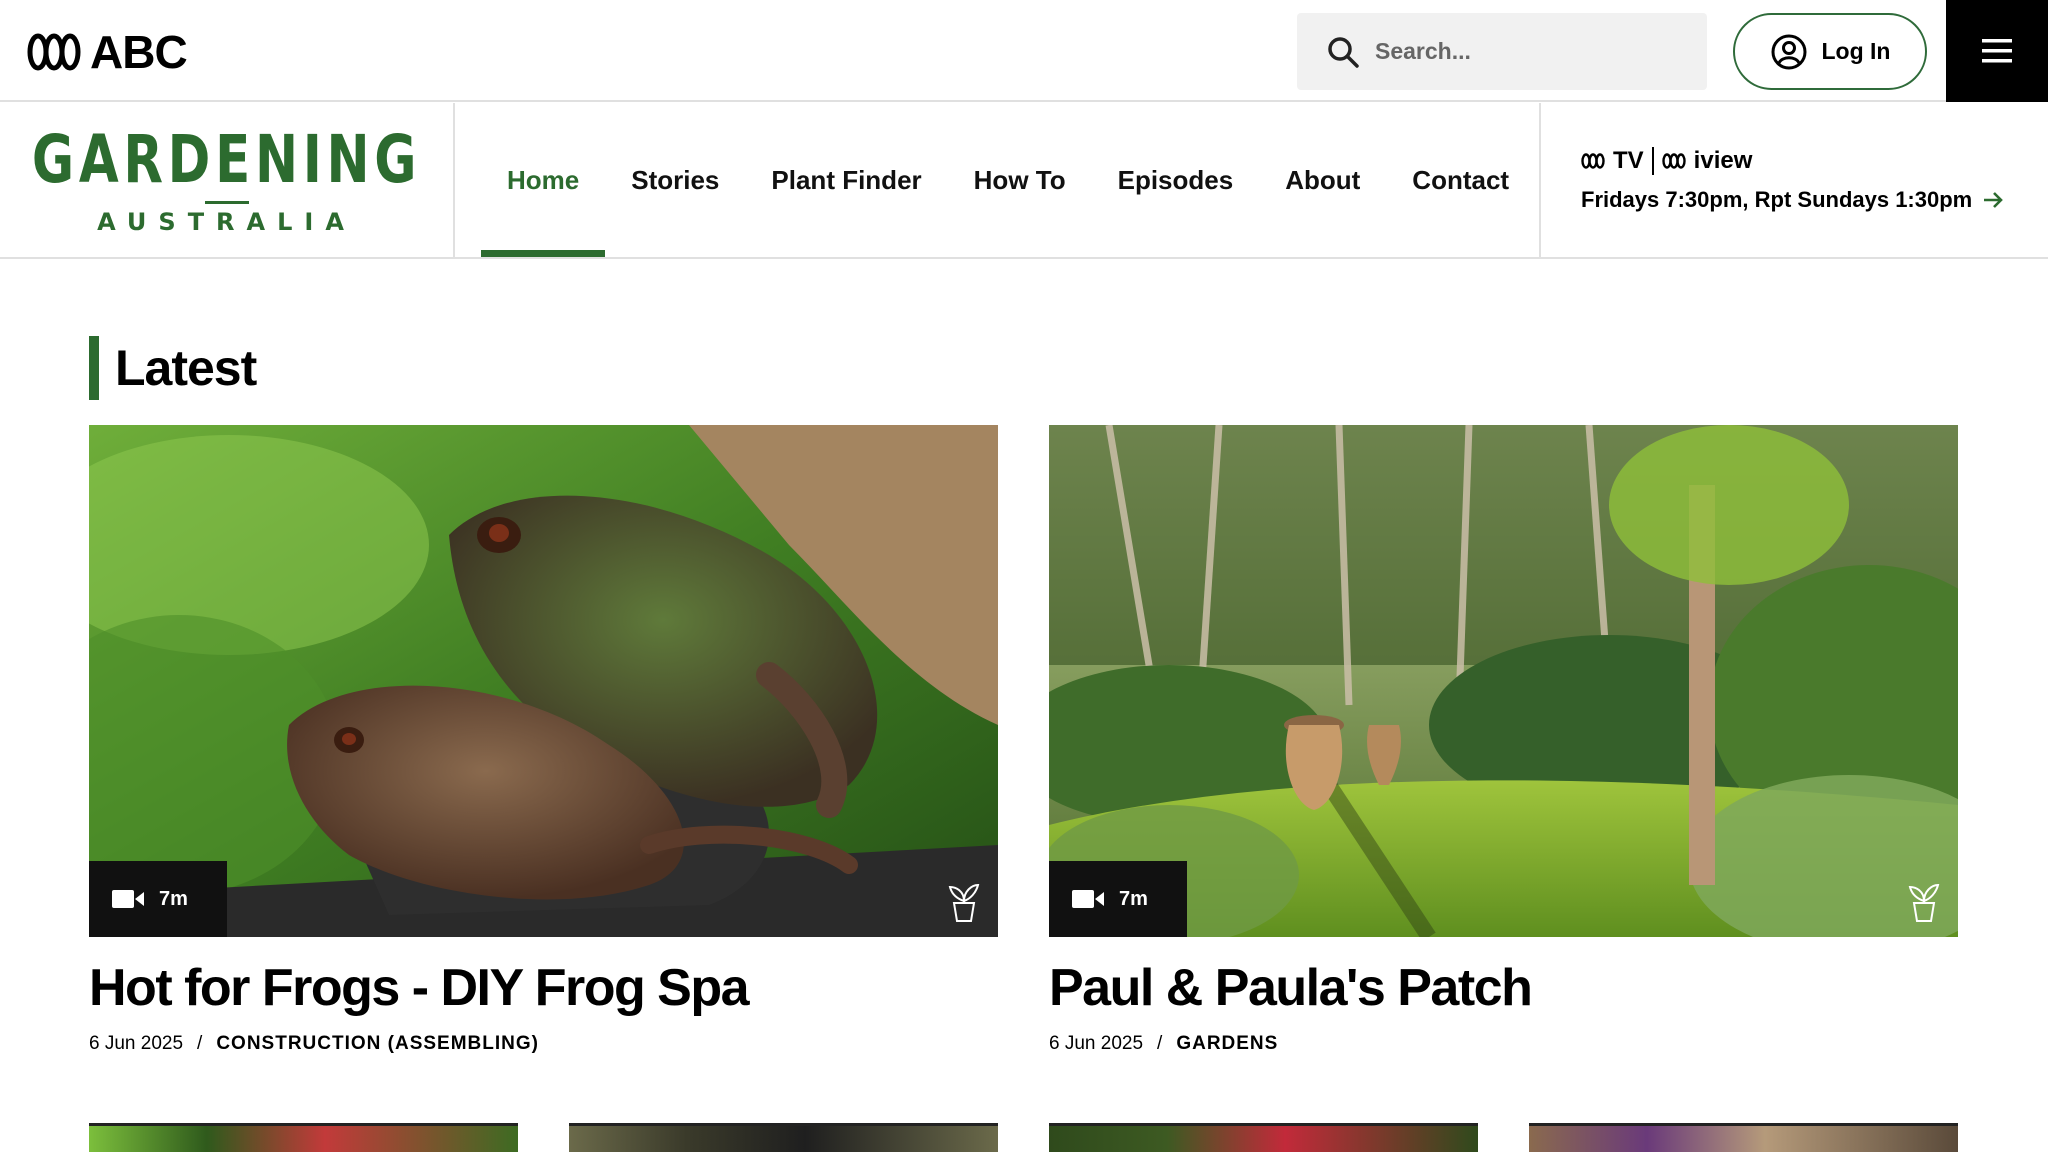 This screenshot has width=2048, height=1152. What do you see at coordinates (846, 180) in the screenshot?
I see `nav-plant-finder: Plant Finder` at bounding box center [846, 180].